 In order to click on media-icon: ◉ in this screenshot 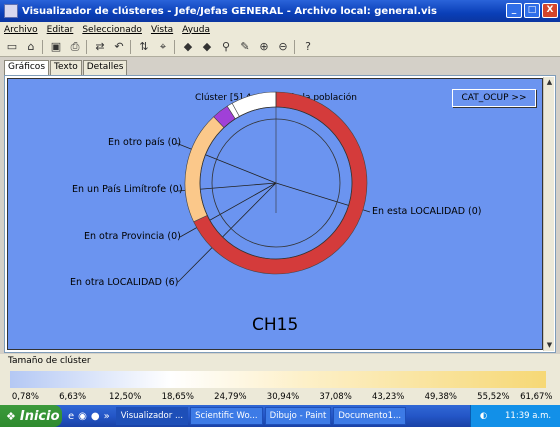, I will do `click(82, 416)`.